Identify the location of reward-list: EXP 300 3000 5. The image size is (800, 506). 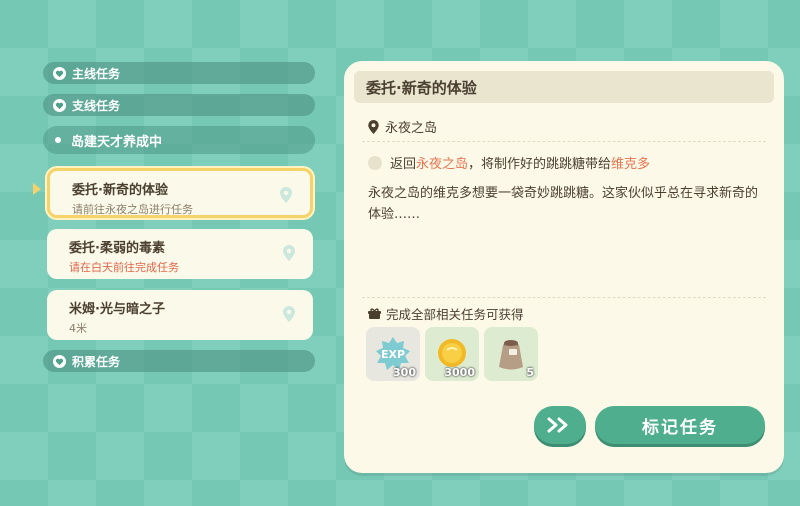
(452, 354).